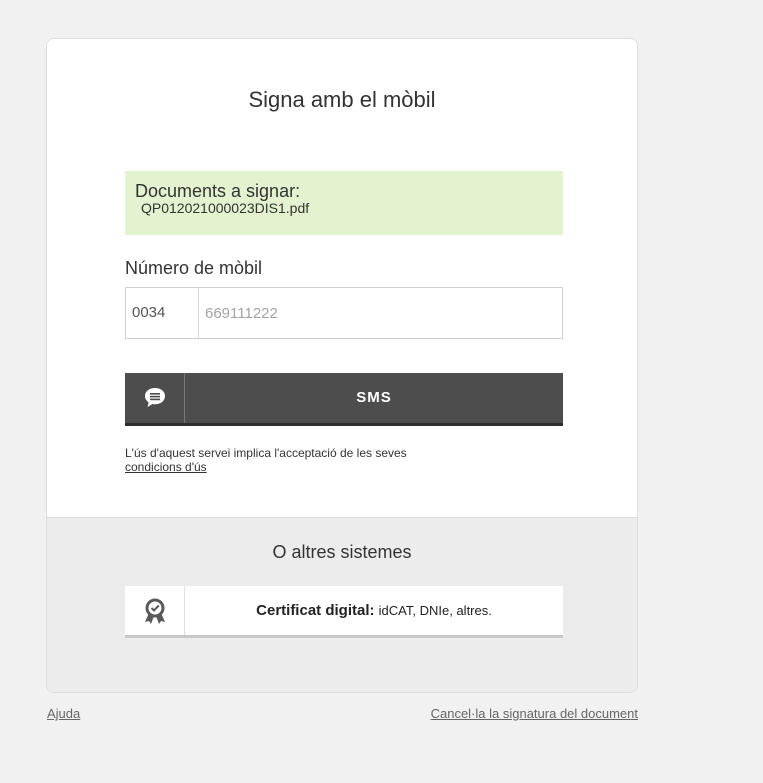  I want to click on sms-button: SMS, so click(344, 399).